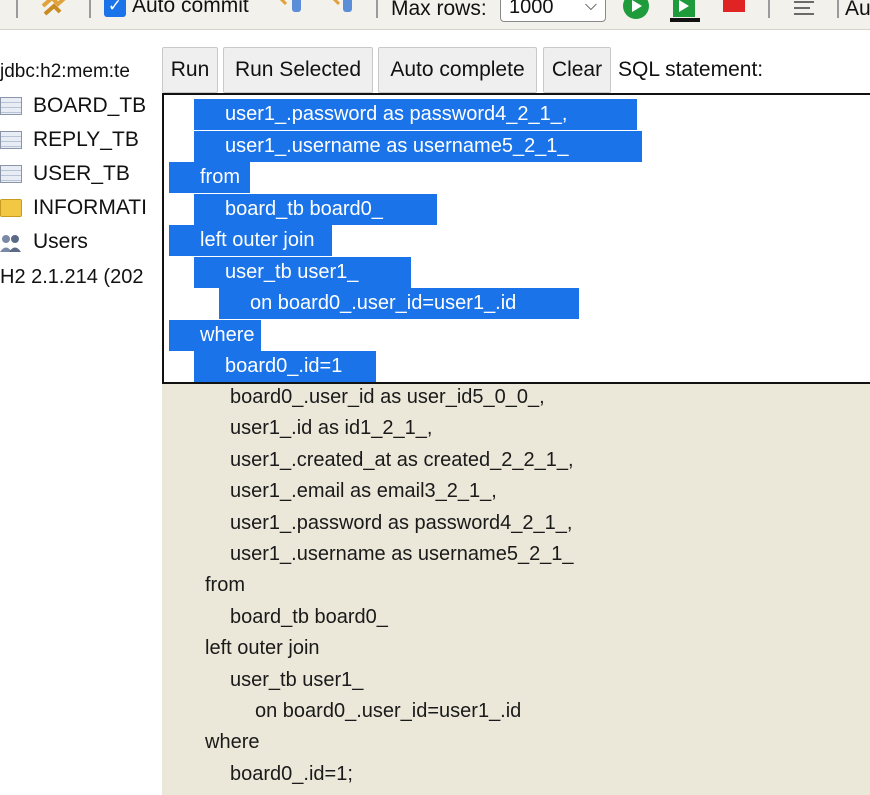 This screenshot has width=870, height=795. What do you see at coordinates (297, 679) in the screenshot?
I see `sql-line: user_tb user1_` at bounding box center [297, 679].